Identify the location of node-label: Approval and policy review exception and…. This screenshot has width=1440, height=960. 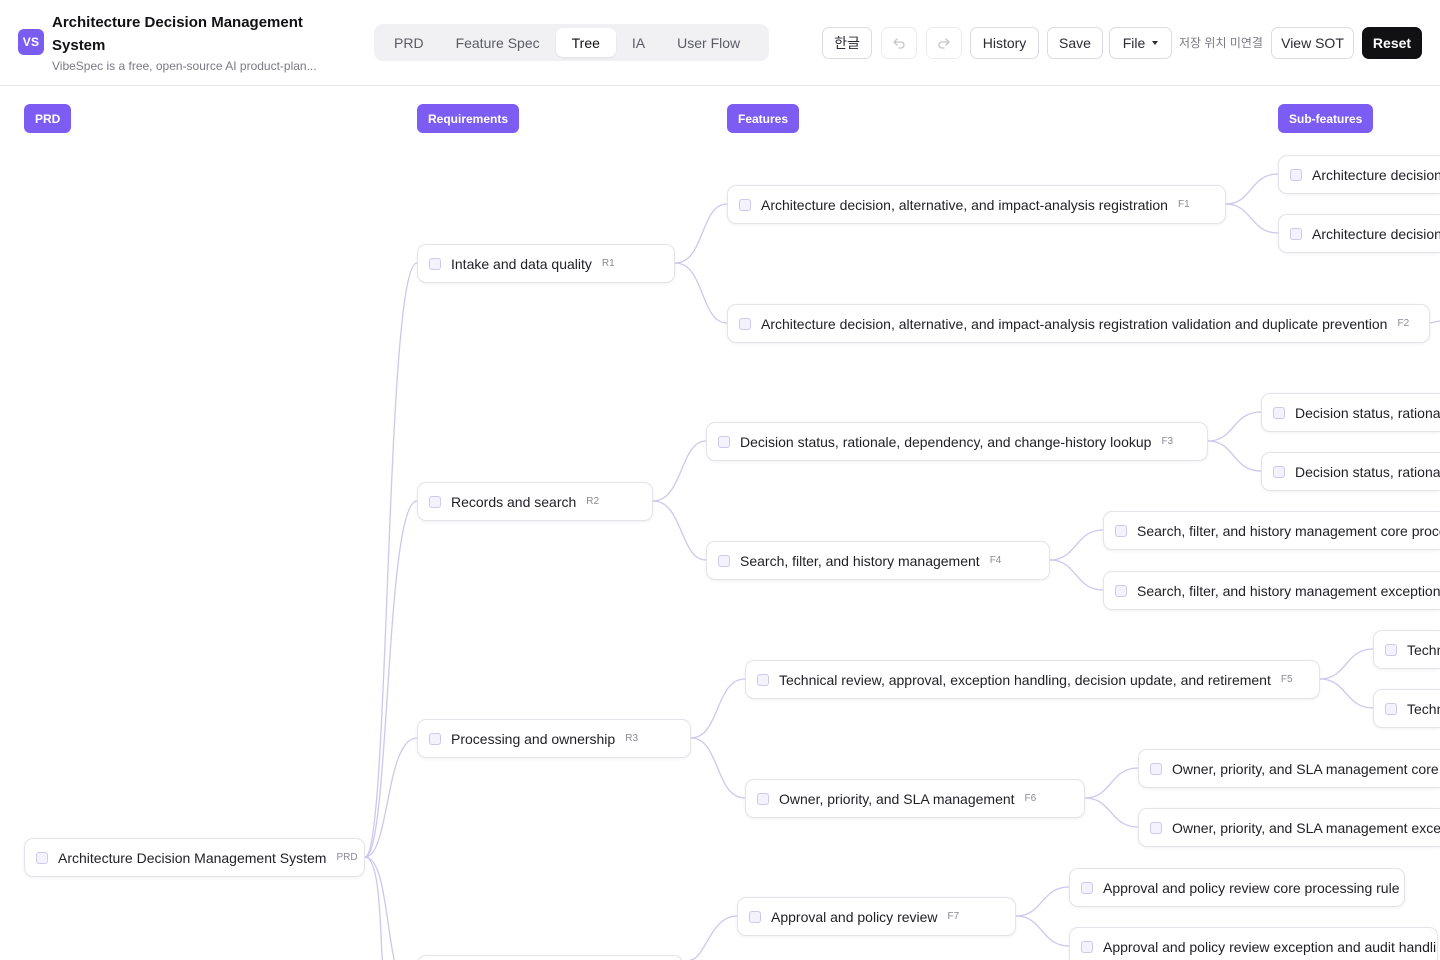
(1270, 946).